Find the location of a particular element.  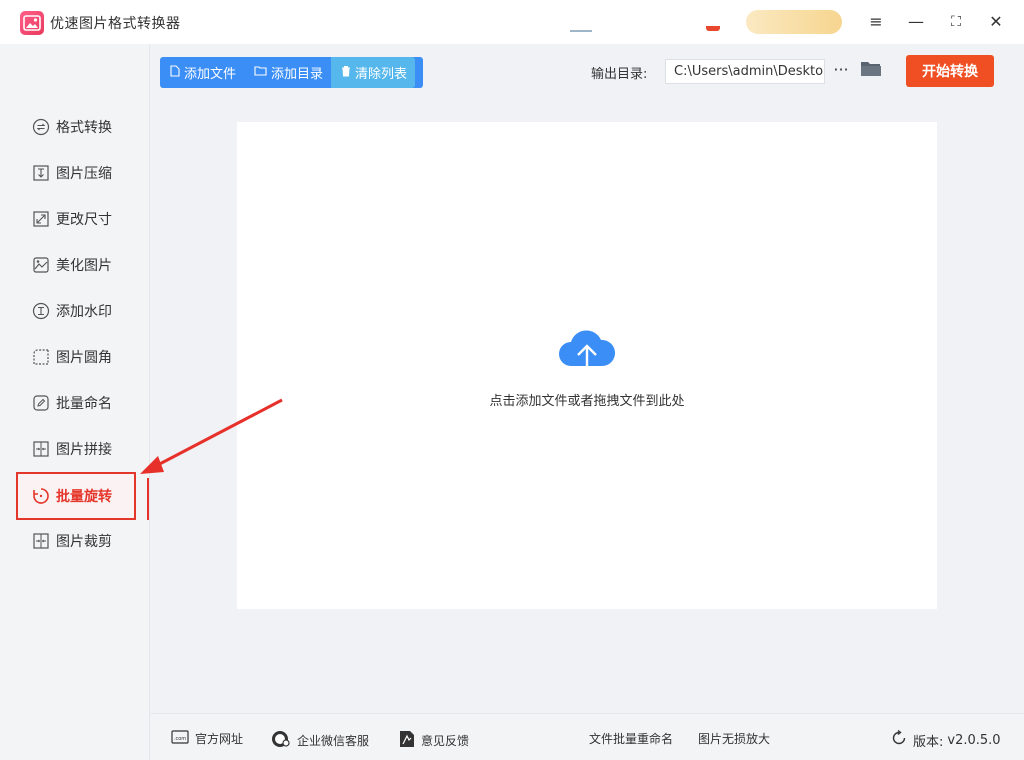

website-link: .com 官方网址 is located at coordinates (207, 738).